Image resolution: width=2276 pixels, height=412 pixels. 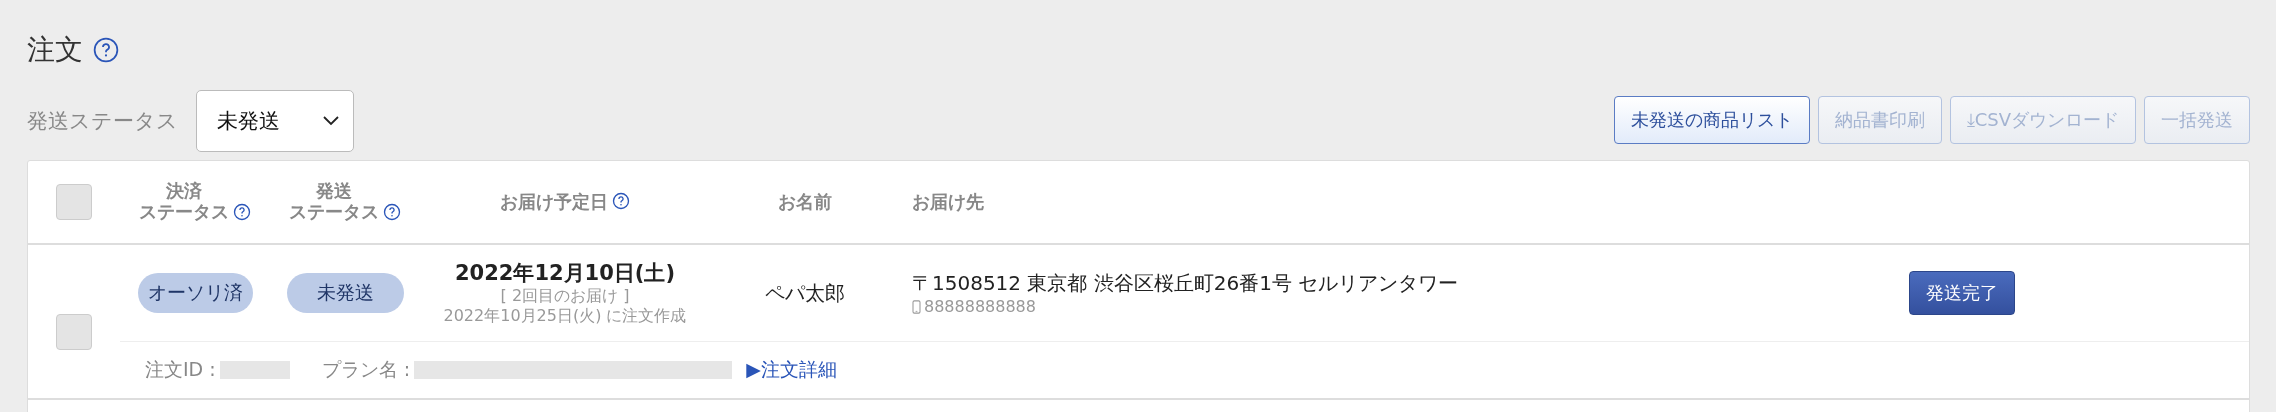 I want to click on chevron-down-icon, so click(x=331, y=121).